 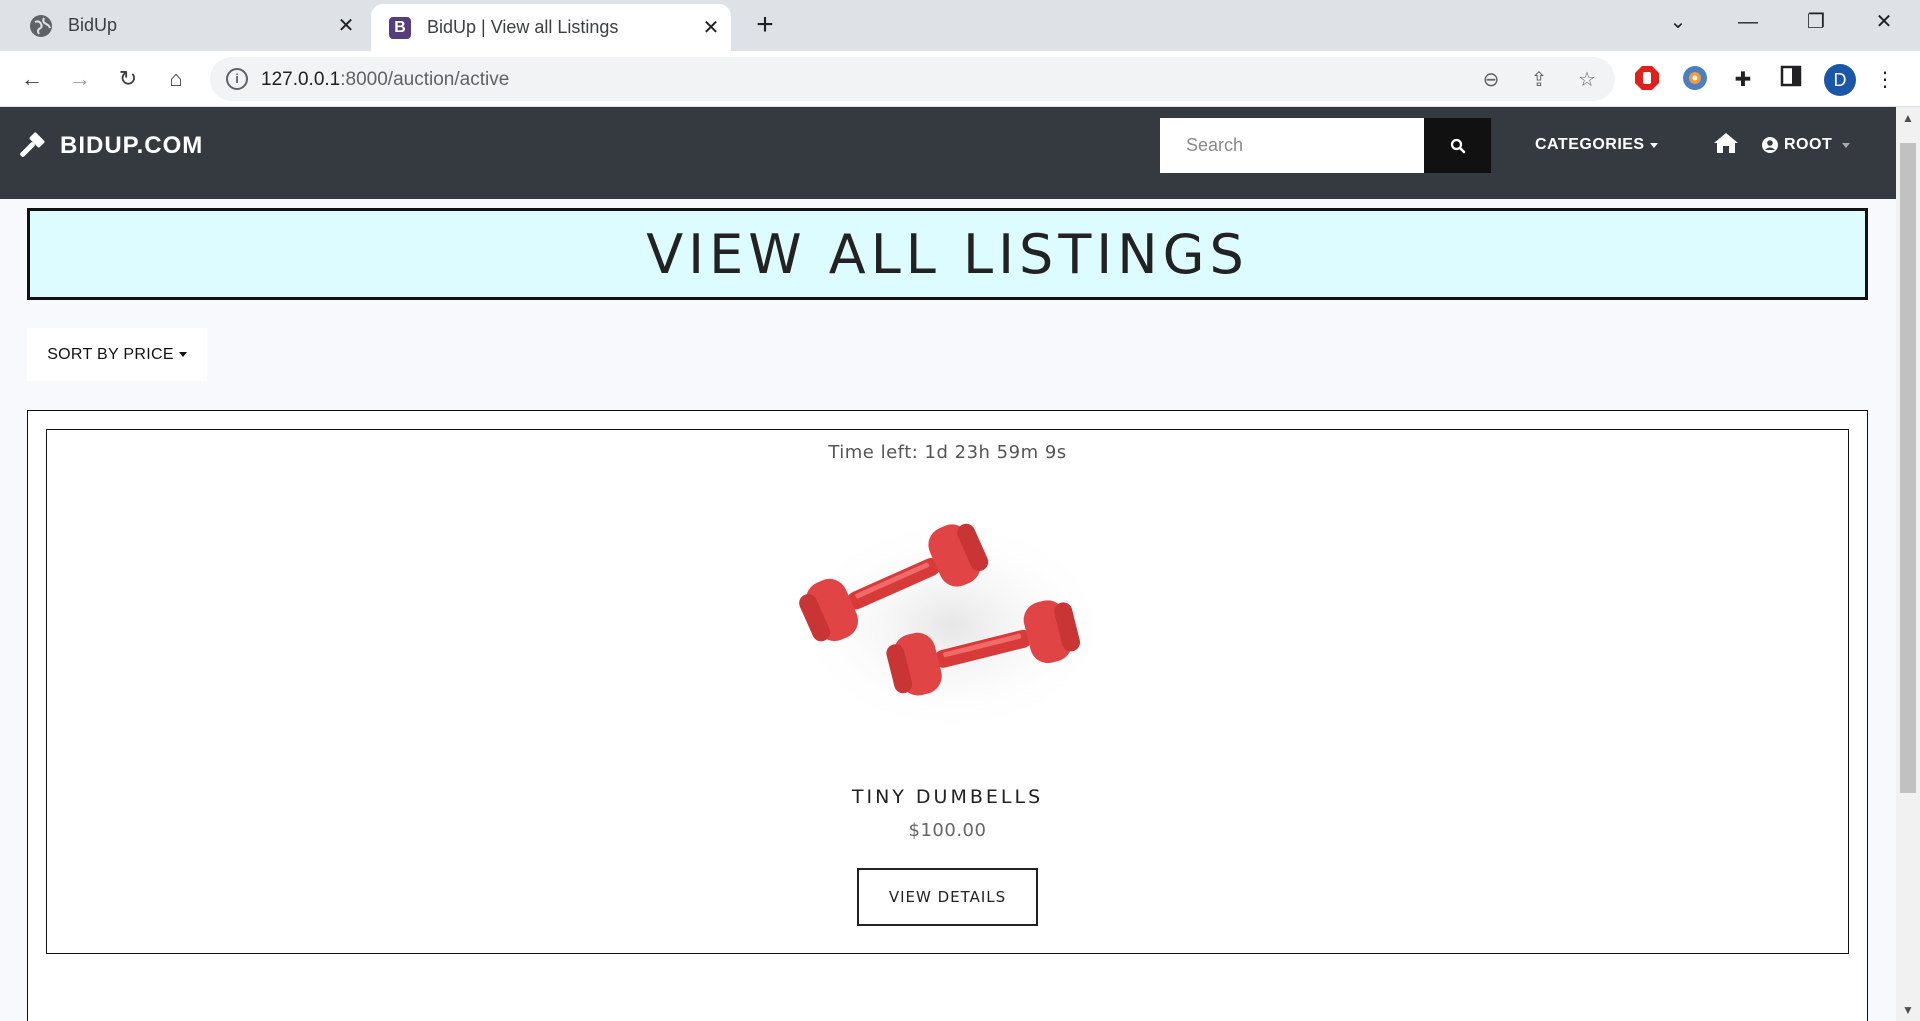 I want to click on forward-arrow-icon: →, so click(x=80, y=79).